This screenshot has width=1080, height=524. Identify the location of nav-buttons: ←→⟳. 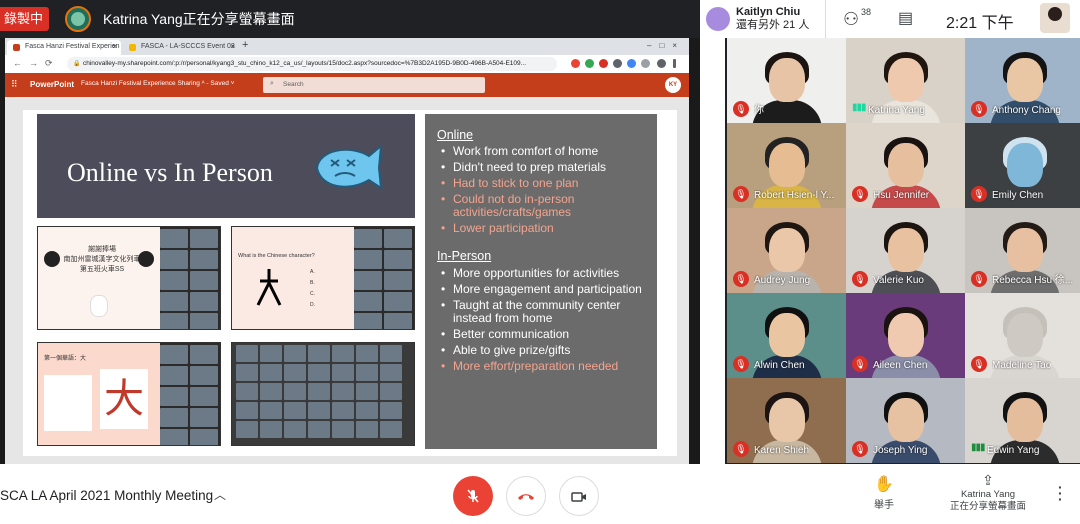
(36, 63).